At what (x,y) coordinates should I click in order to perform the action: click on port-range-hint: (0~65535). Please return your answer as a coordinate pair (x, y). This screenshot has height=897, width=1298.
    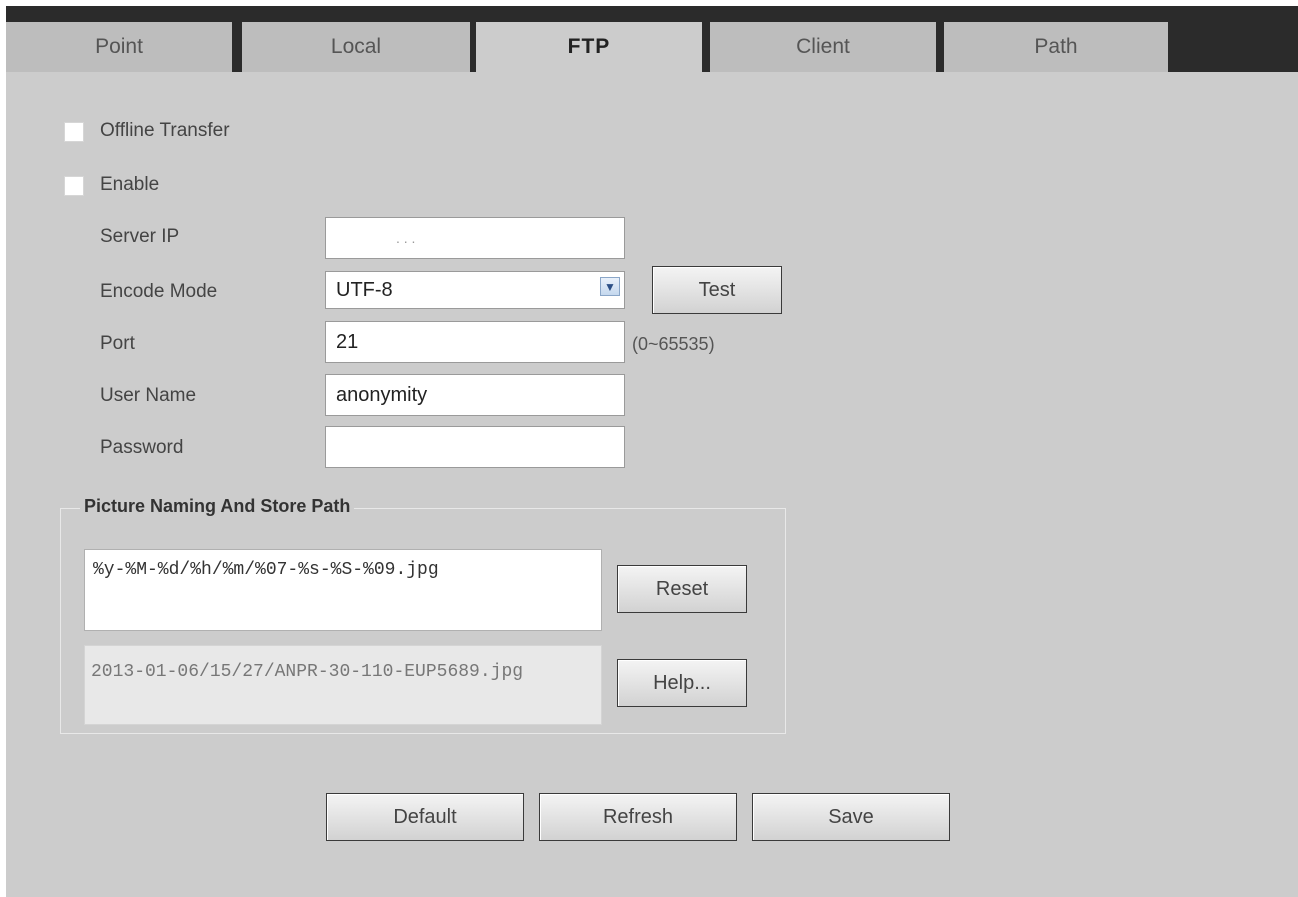
    Looking at the image, I should click on (673, 344).